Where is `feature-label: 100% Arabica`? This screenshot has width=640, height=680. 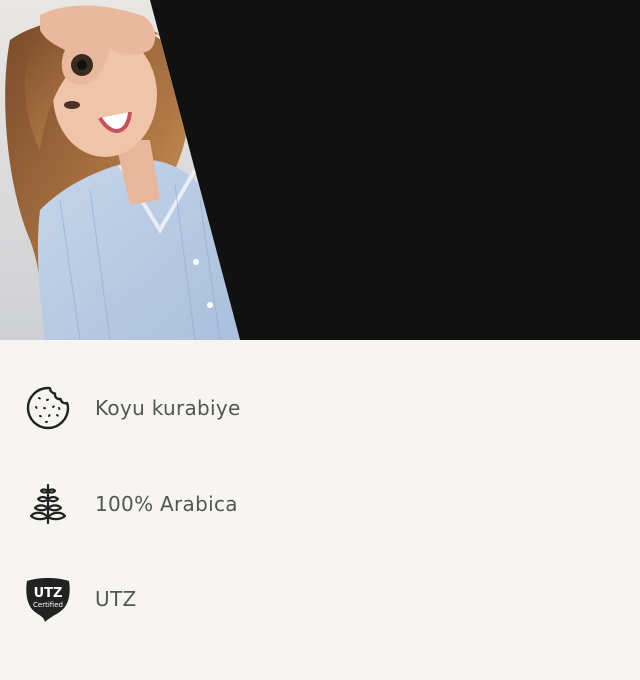
feature-label: 100% Arabica is located at coordinates (166, 504).